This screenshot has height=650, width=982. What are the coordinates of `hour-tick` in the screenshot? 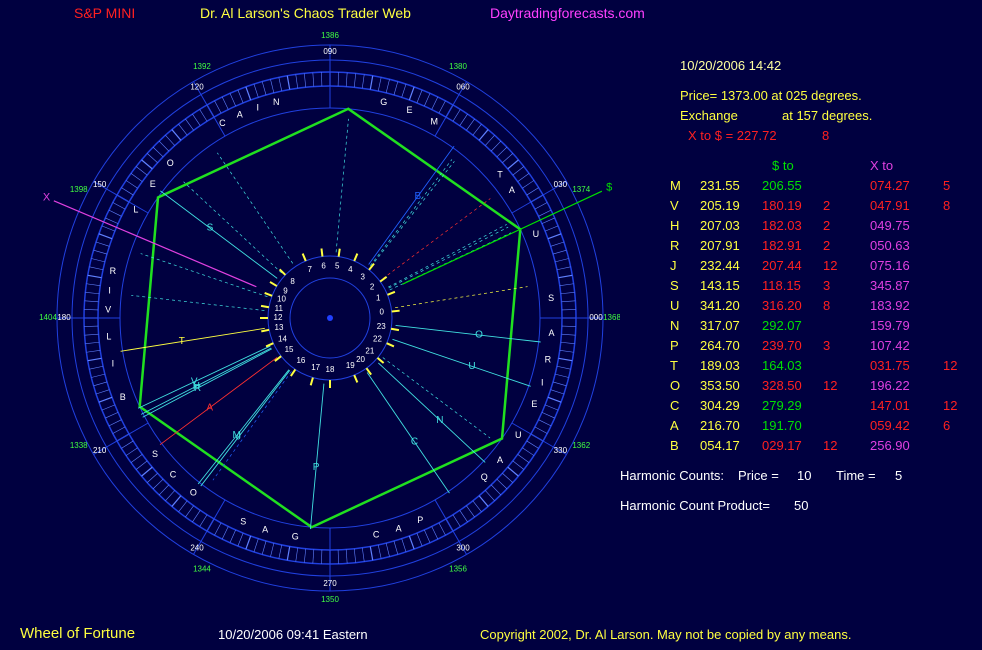 It's located at (339, 252).